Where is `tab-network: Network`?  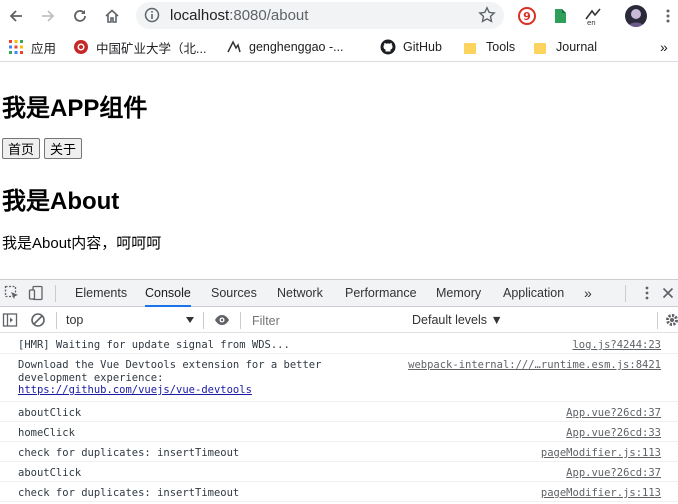
tab-network: Network is located at coordinates (300, 293).